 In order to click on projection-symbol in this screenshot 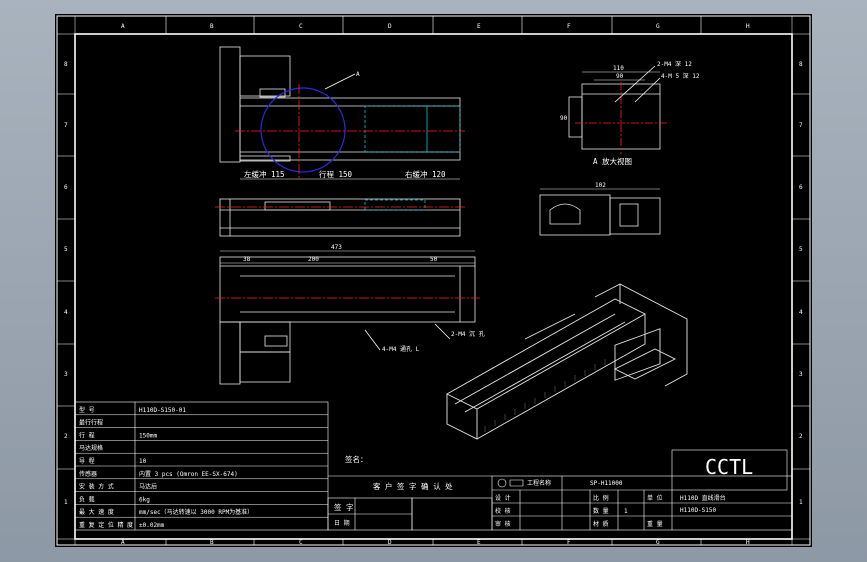, I will do `click(510, 483)`.